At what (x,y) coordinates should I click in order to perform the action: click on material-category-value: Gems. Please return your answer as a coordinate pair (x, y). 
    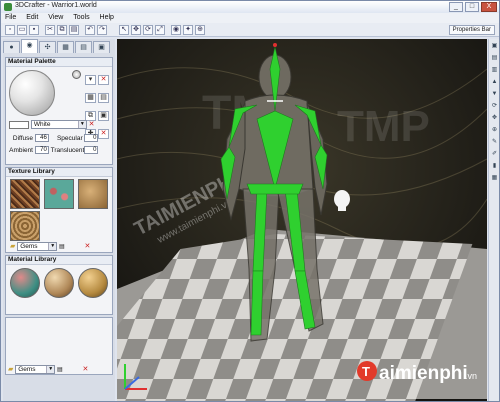
    Looking at the image, I should click on (27, 369).